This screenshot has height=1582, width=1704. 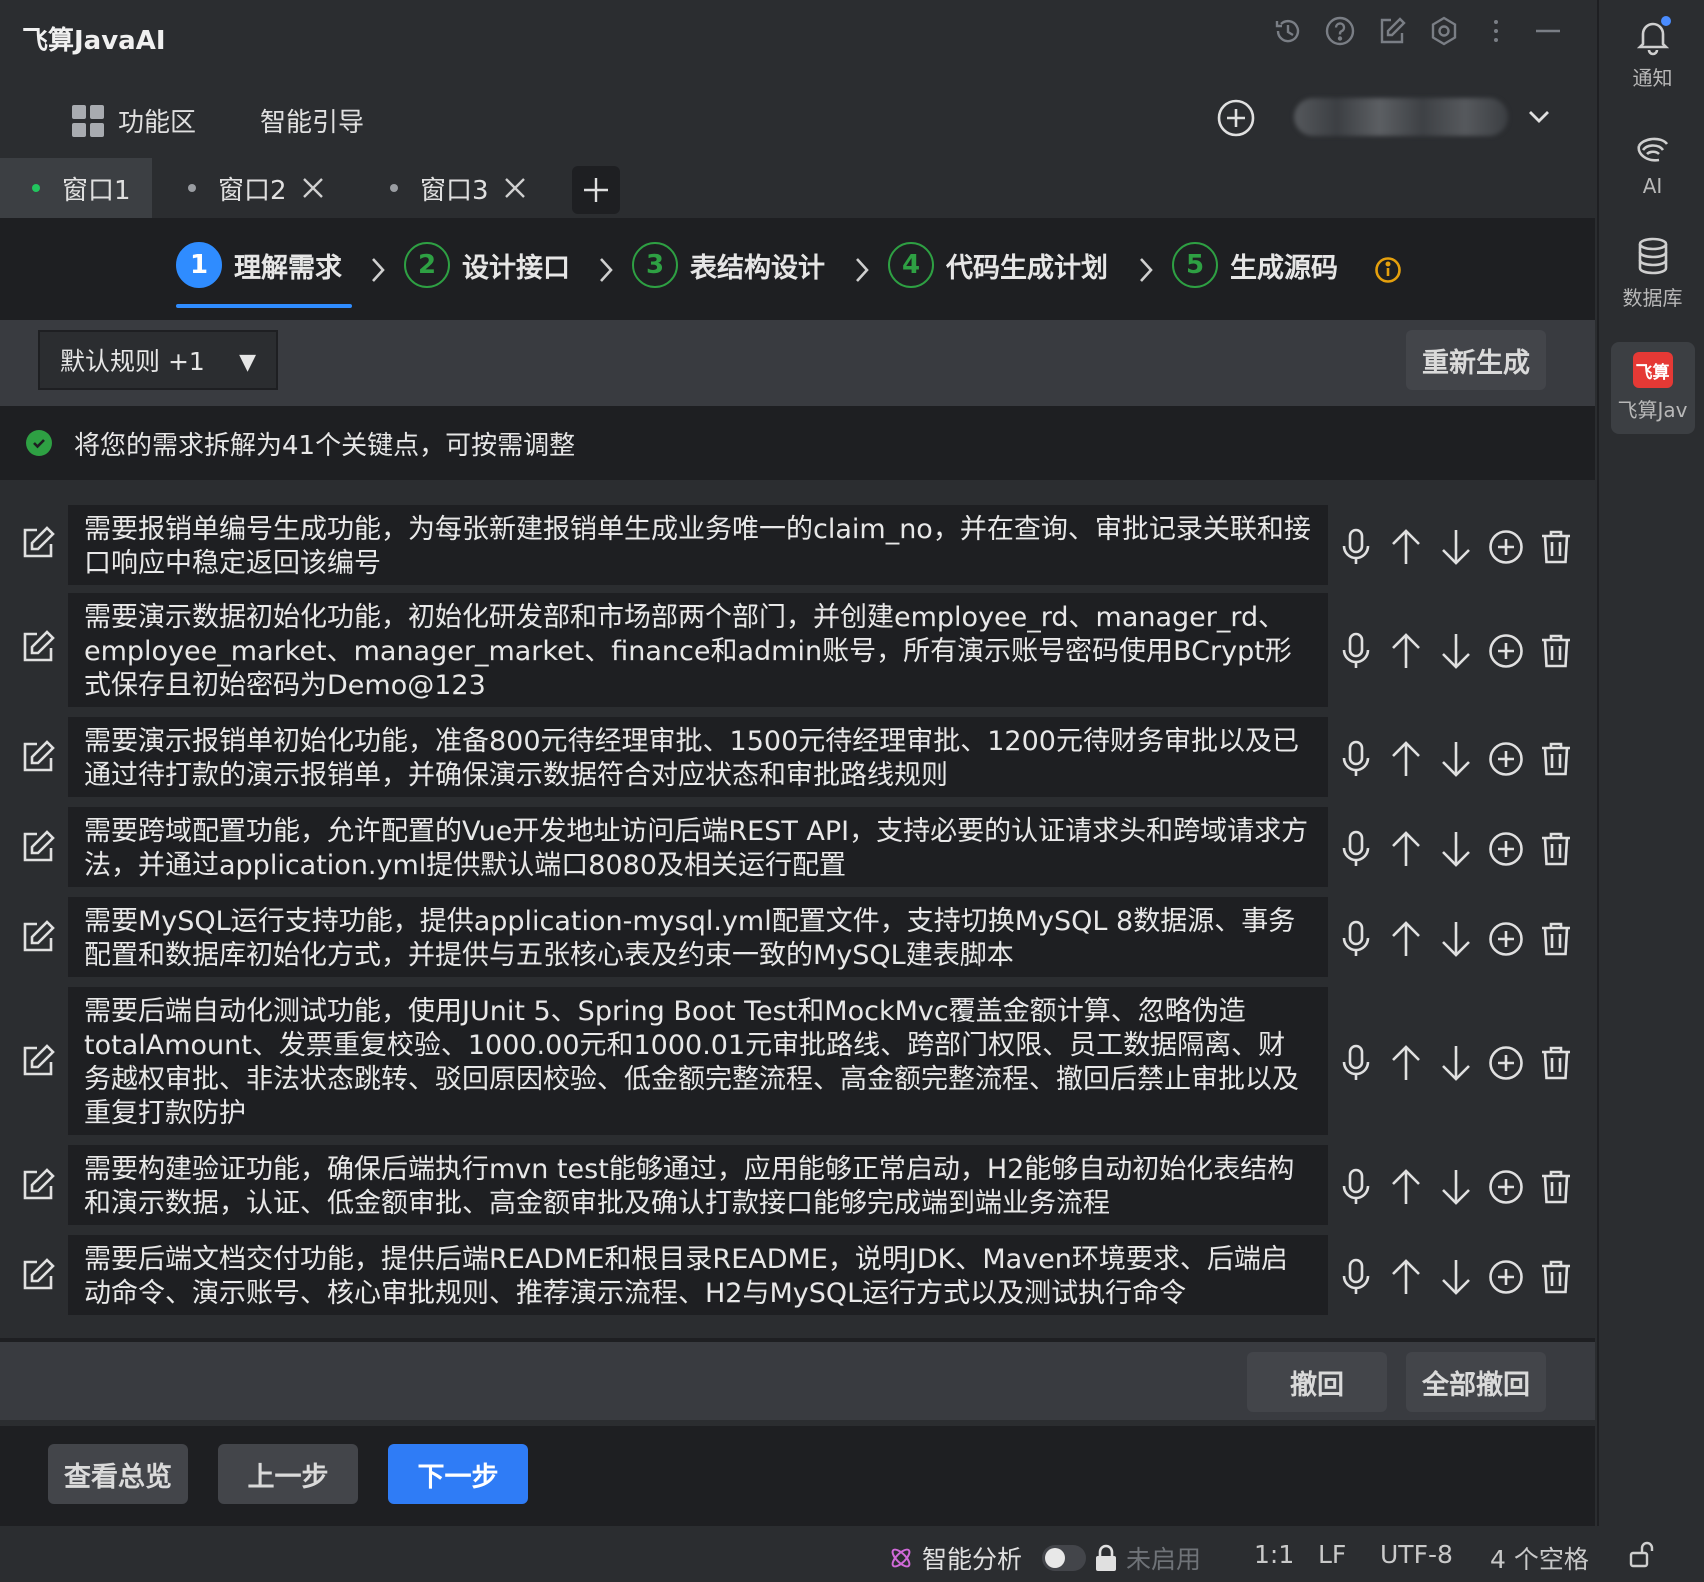 I want to click on tab-window-2: 窗口2, so click(x=256, y=188).